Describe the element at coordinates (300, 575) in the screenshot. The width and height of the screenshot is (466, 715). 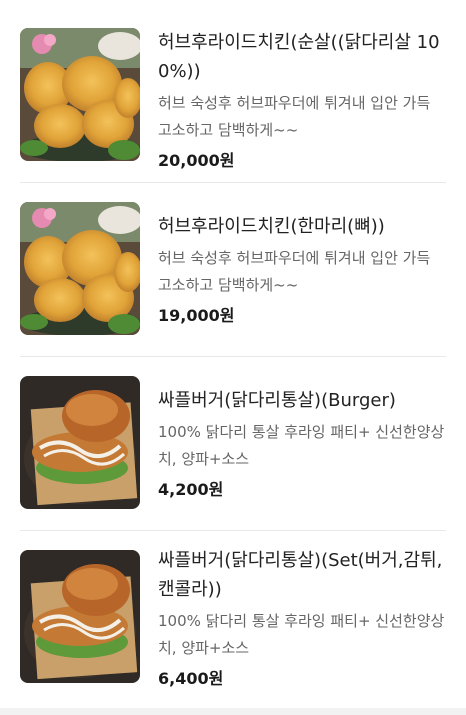
I see `menu-item-name: 싸플버거(닭다리통살)(Set(버거,감튀,캔콜라))` at that location.